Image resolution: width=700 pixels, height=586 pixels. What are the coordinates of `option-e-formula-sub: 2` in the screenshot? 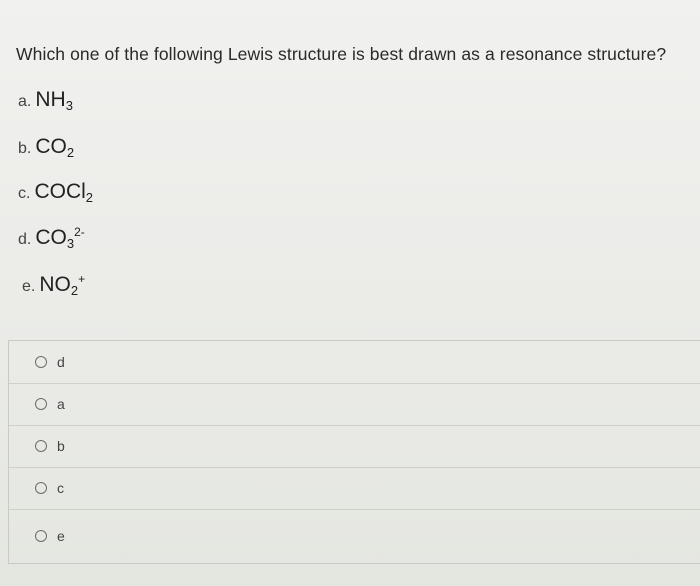 It's located at (74, 290).